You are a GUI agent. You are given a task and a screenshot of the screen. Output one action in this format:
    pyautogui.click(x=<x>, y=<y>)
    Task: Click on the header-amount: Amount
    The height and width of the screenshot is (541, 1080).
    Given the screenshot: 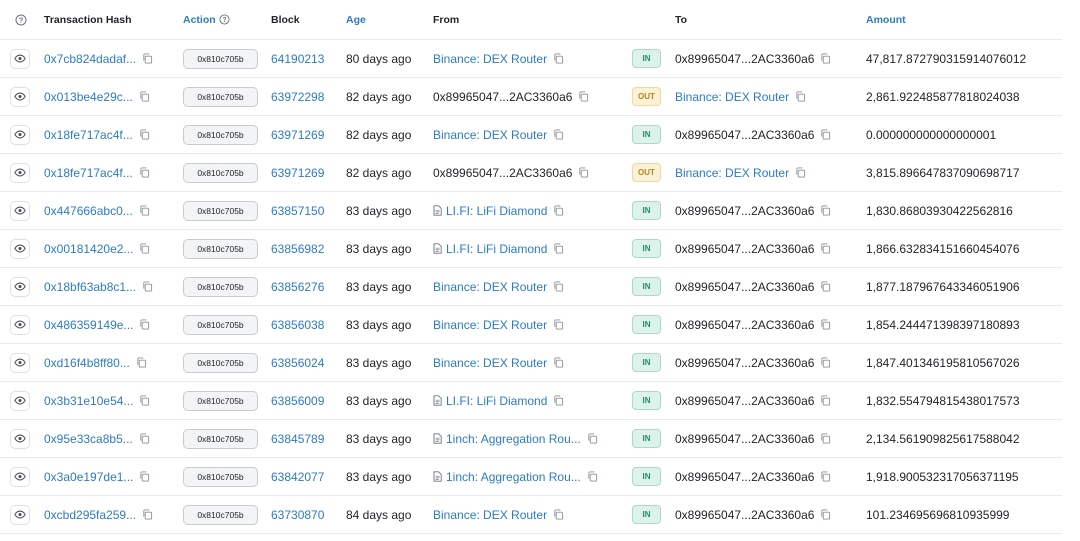 What is the action you would take?
    pyautogui.click(x=886, y=19)
    